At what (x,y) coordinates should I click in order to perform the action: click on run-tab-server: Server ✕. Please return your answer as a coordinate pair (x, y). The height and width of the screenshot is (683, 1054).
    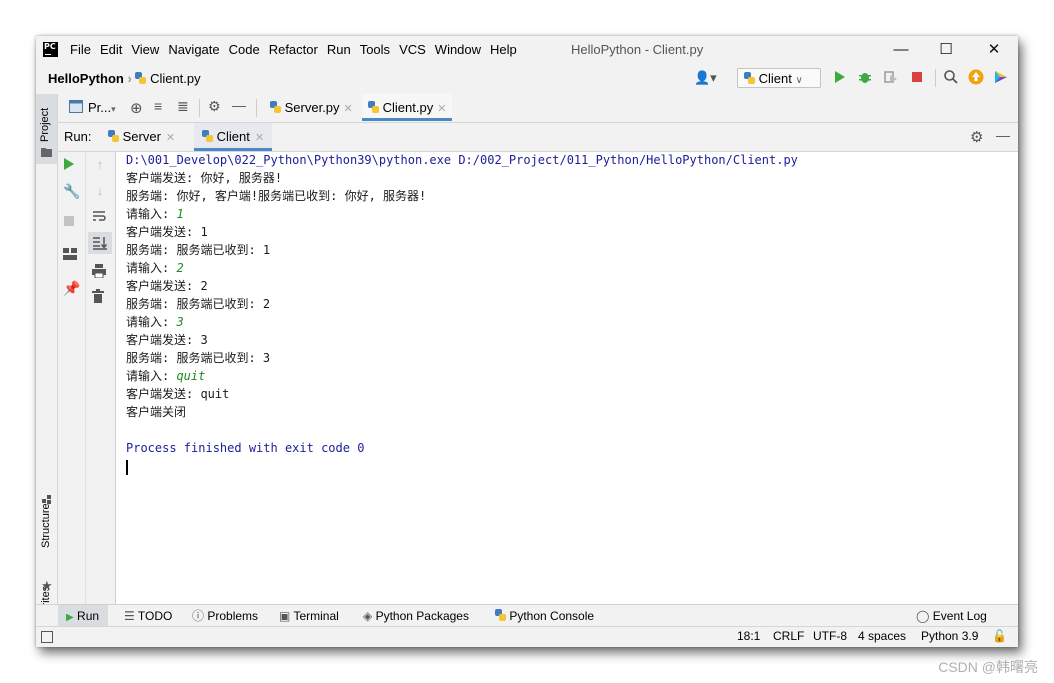
    Looking at the image, I should click on (141, 137).